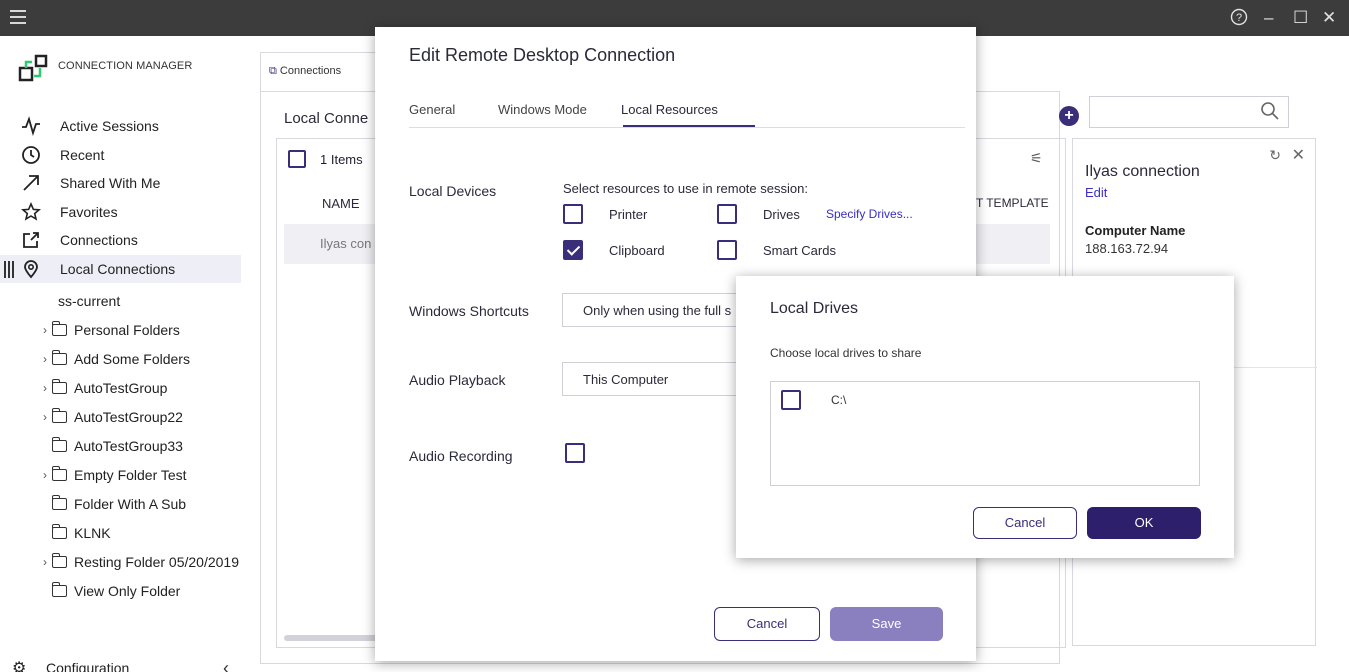  Describe the element at coordinates (687, 127) in the screenshot. I see `tabs-divider` at that location.